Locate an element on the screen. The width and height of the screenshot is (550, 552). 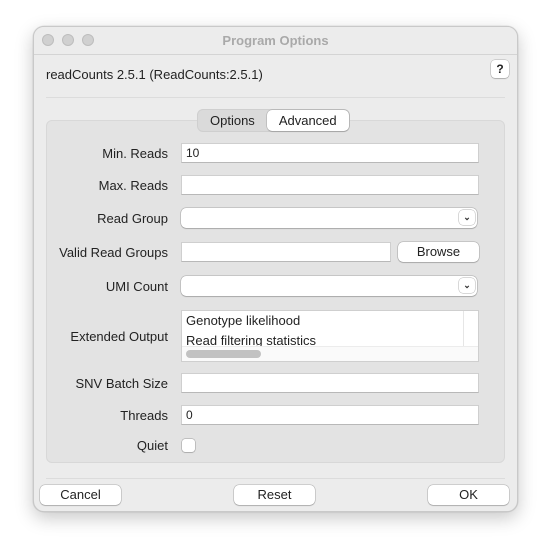
max-reads-input is located at coordinates (330, 185).